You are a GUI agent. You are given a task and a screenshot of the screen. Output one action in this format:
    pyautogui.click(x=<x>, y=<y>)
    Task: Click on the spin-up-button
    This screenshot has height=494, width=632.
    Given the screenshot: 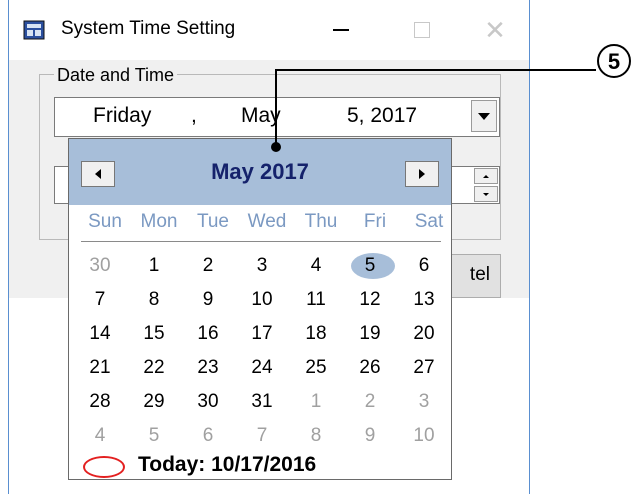 What is the action you would take?
    pyautogui.click(x=486, y=176)
    